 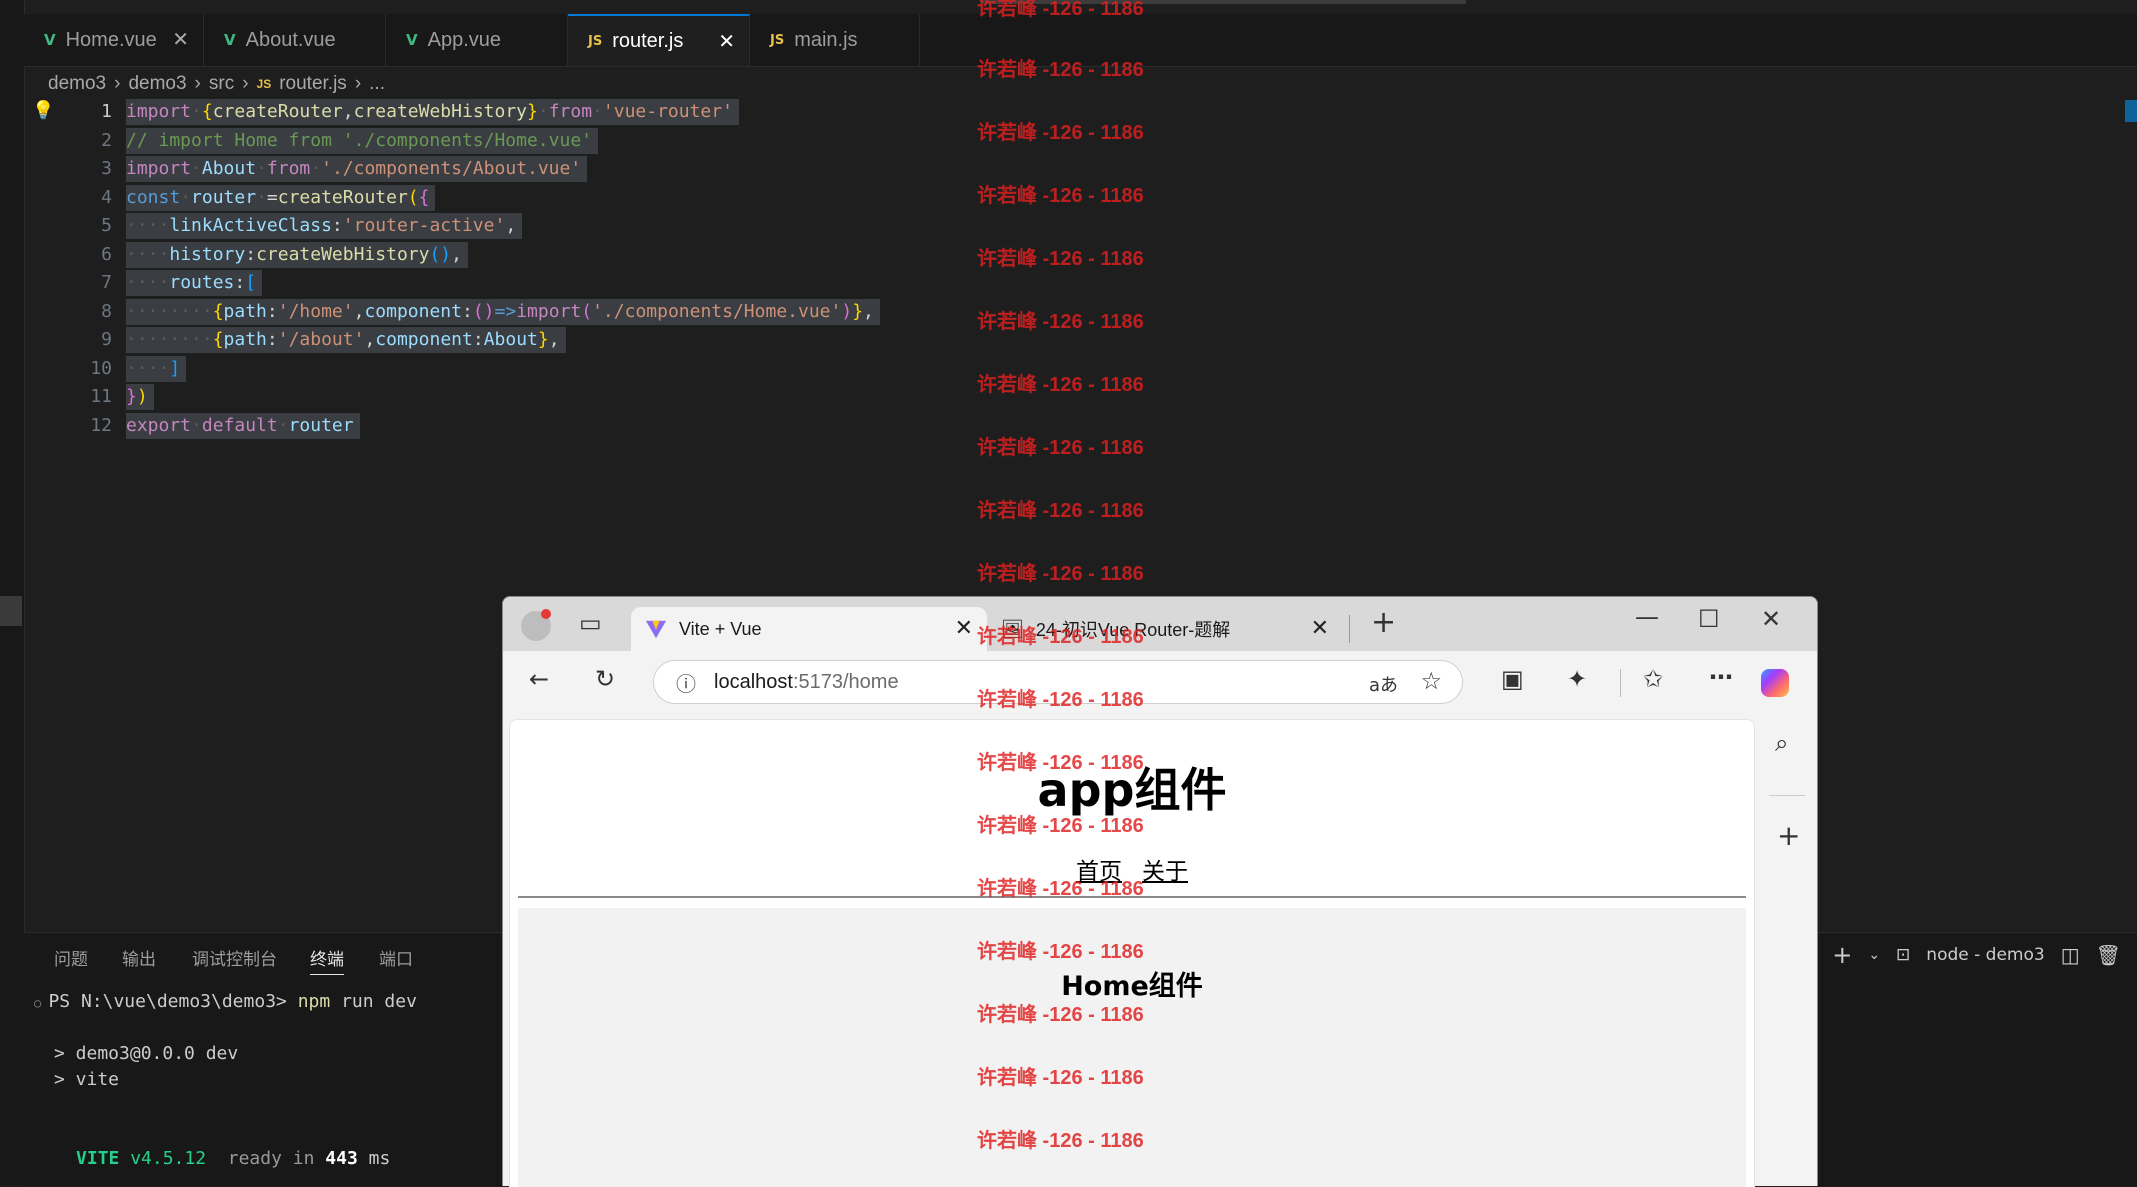 I want to click on split-terminal-icon: ◫, so click(x=2070, y=955).